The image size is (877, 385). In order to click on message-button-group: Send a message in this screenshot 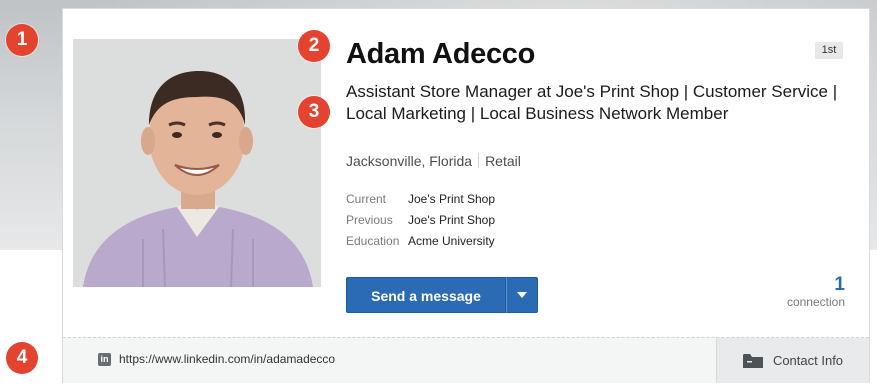, I will do `click(442, 295)`.